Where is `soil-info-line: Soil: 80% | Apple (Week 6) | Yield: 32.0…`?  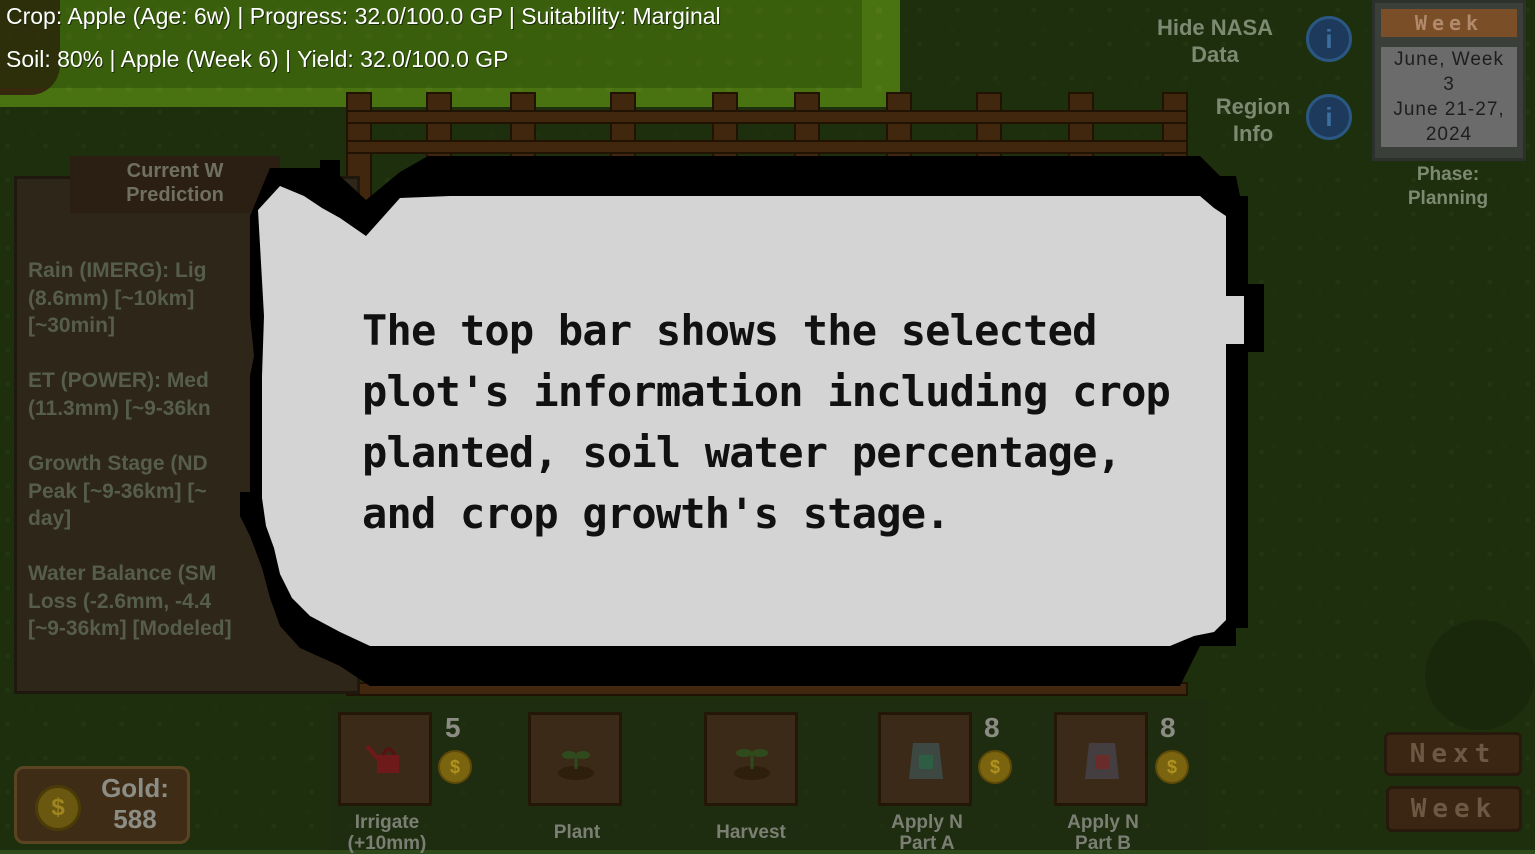 soil-info-line: Soil: 80% | Apple (Week 6) | Yield: 32.0… is located at coordinates (257, 59).